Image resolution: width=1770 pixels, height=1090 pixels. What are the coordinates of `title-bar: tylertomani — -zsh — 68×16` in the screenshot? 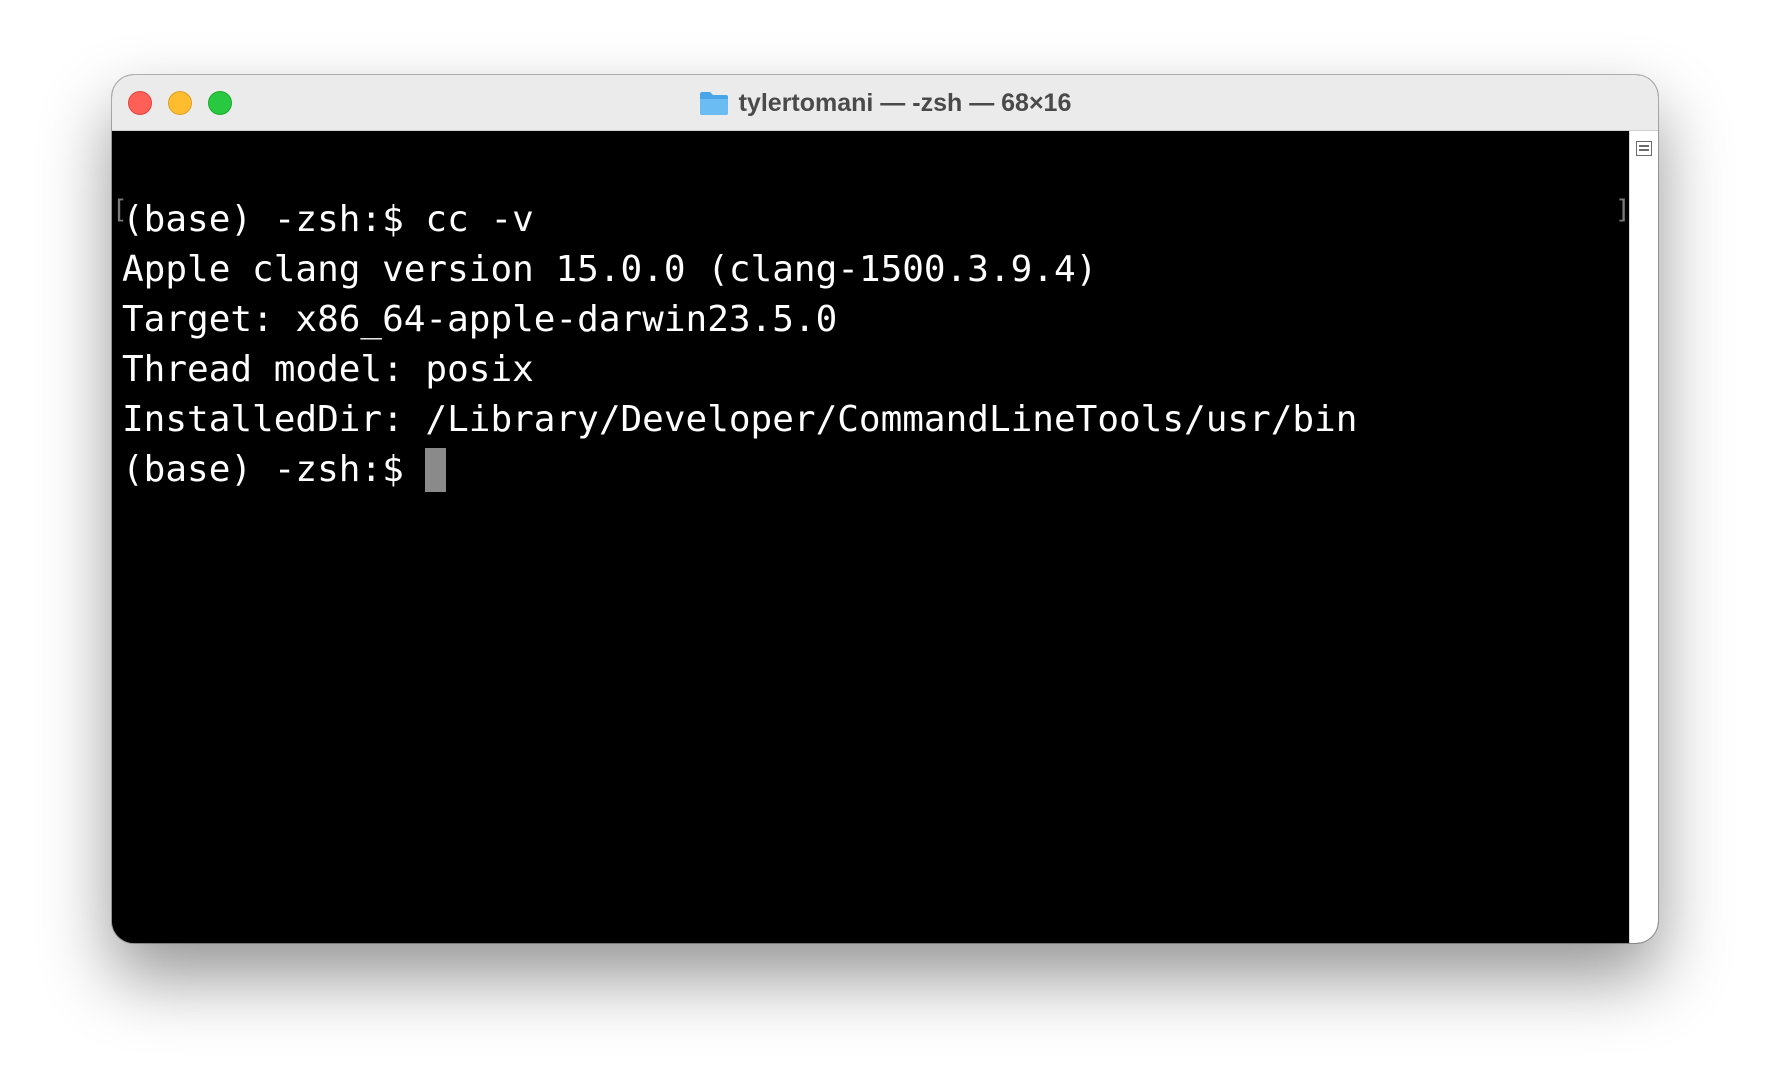 It's located at (885, 103).